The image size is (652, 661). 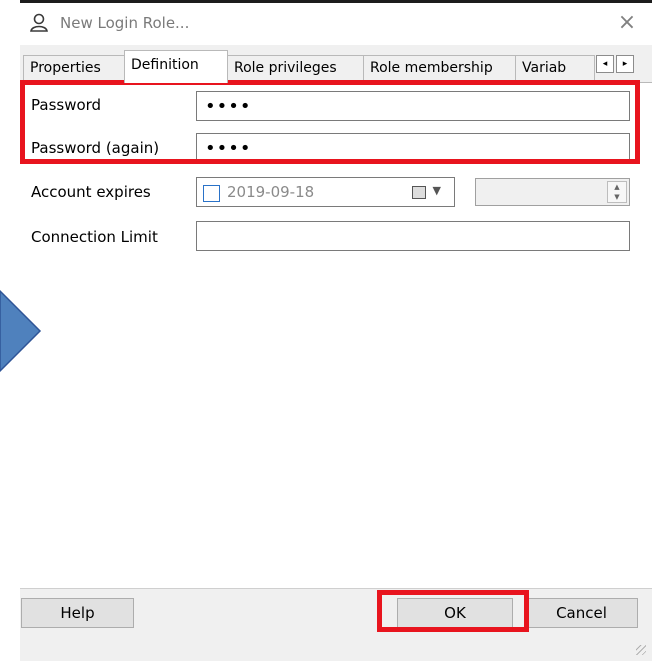 I want to click on close-button: ×, so click(x=627, y=23).